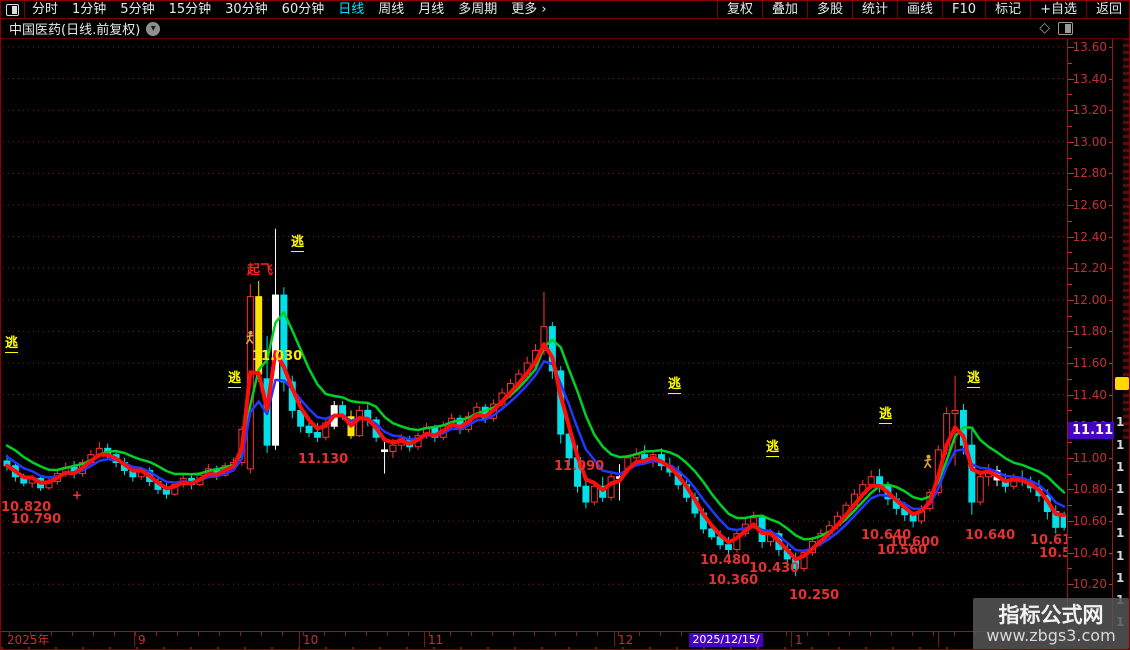 The image size is (1130, 650). I want to click on period-tab-分时: 分时, so click(45, 10).